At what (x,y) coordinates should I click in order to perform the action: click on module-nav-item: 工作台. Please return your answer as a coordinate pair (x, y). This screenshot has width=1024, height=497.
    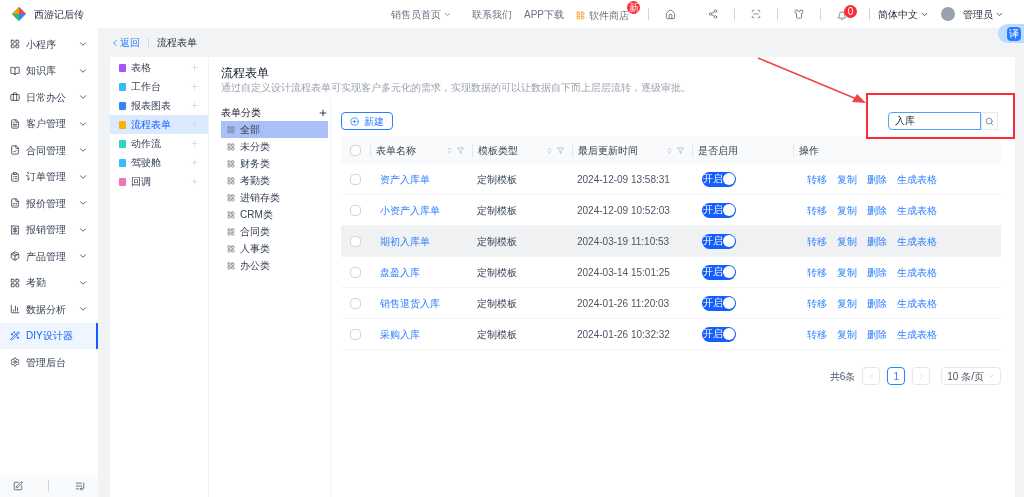
    Looking at the image, I should click on (159, 86).